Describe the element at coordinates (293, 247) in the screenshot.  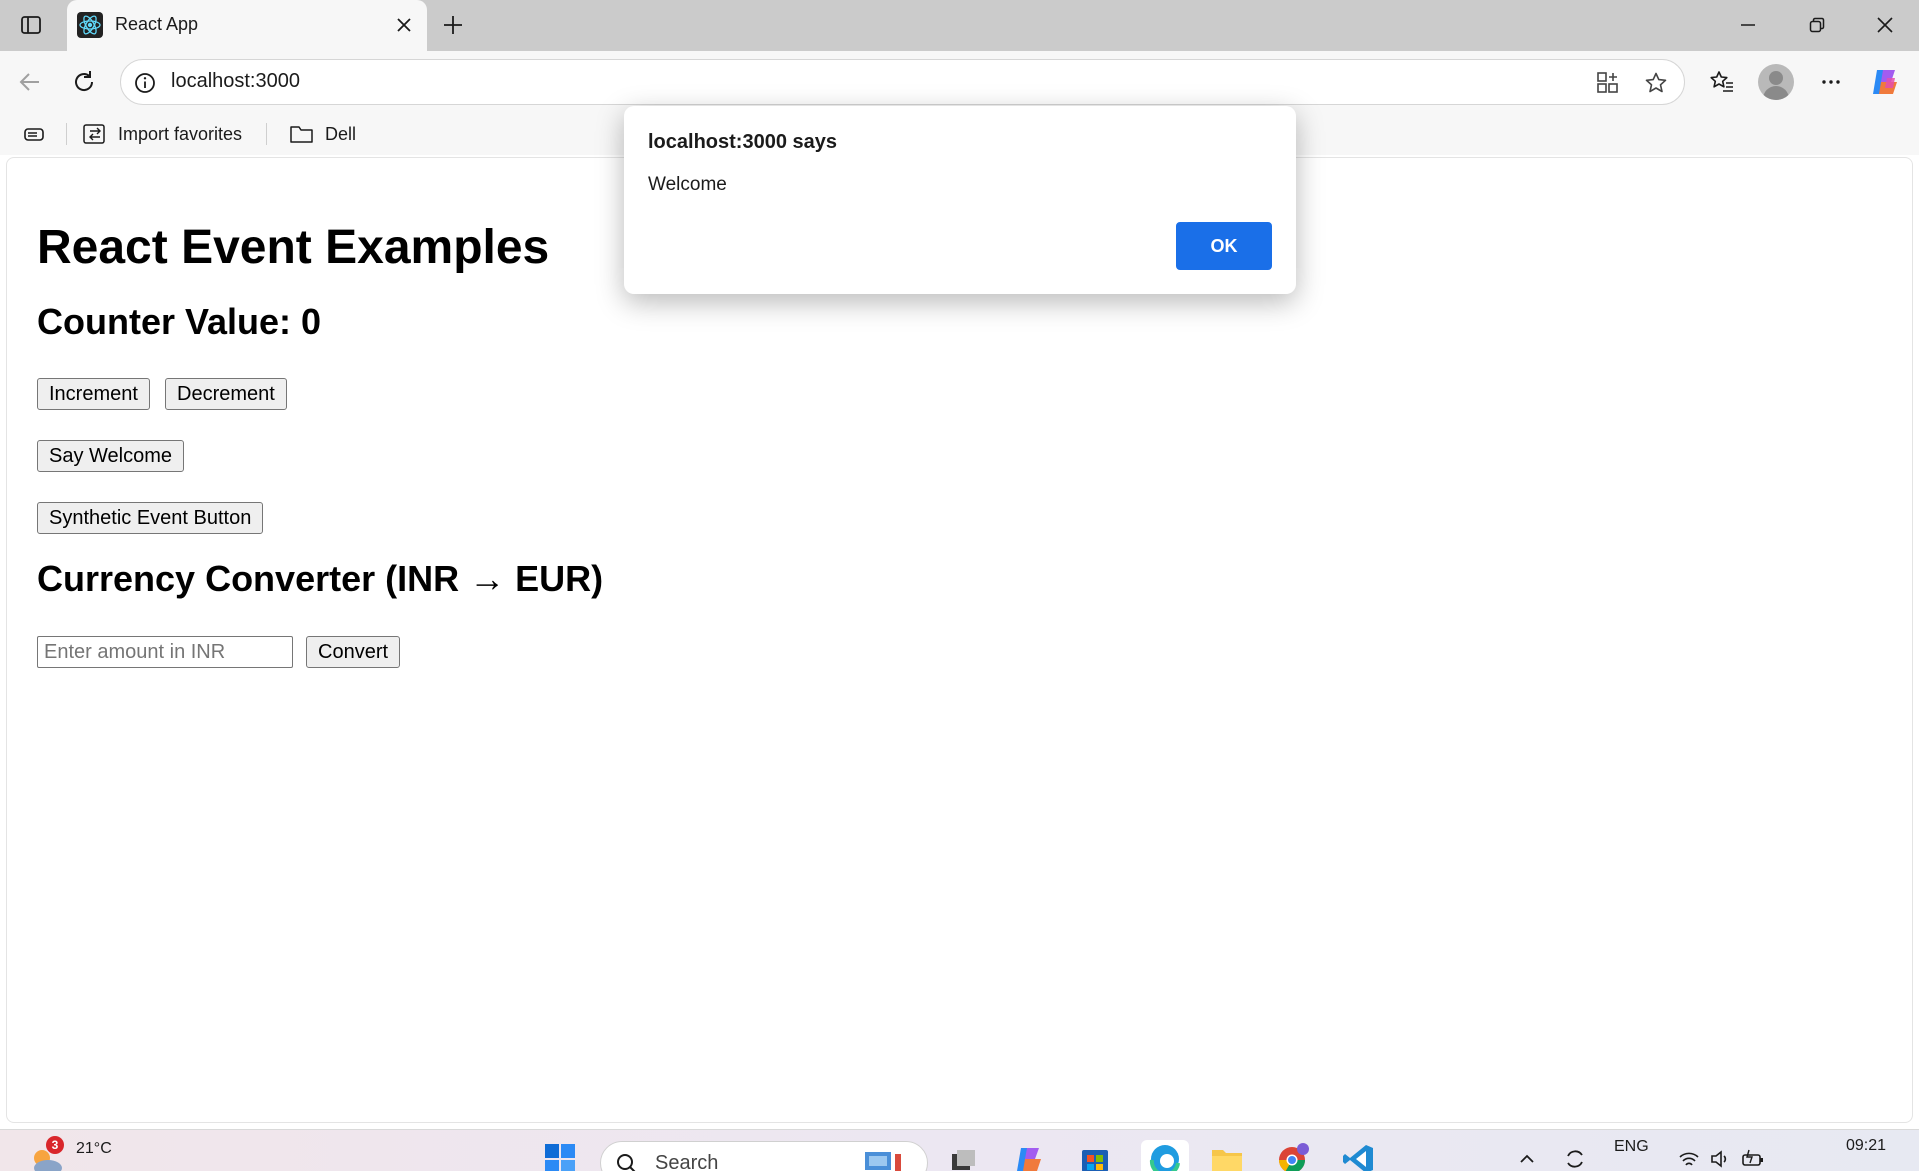
I see `page-title: React Event Examples` at that location.